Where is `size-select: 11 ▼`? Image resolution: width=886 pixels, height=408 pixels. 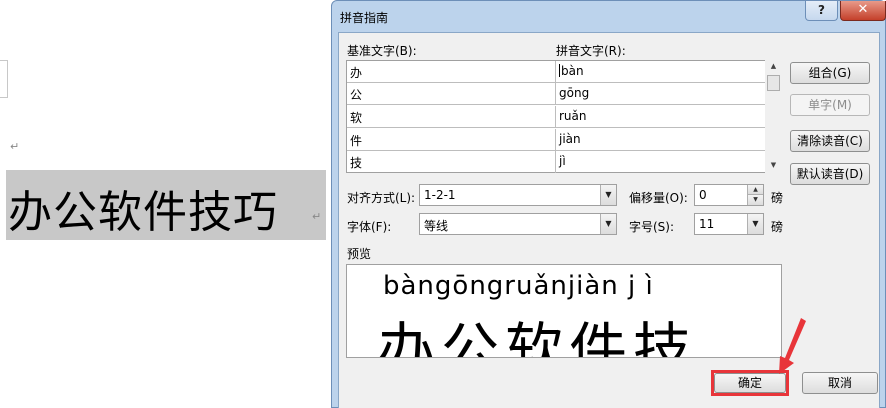 size-select: 11 ▼ is located at coordinates (729, 224).